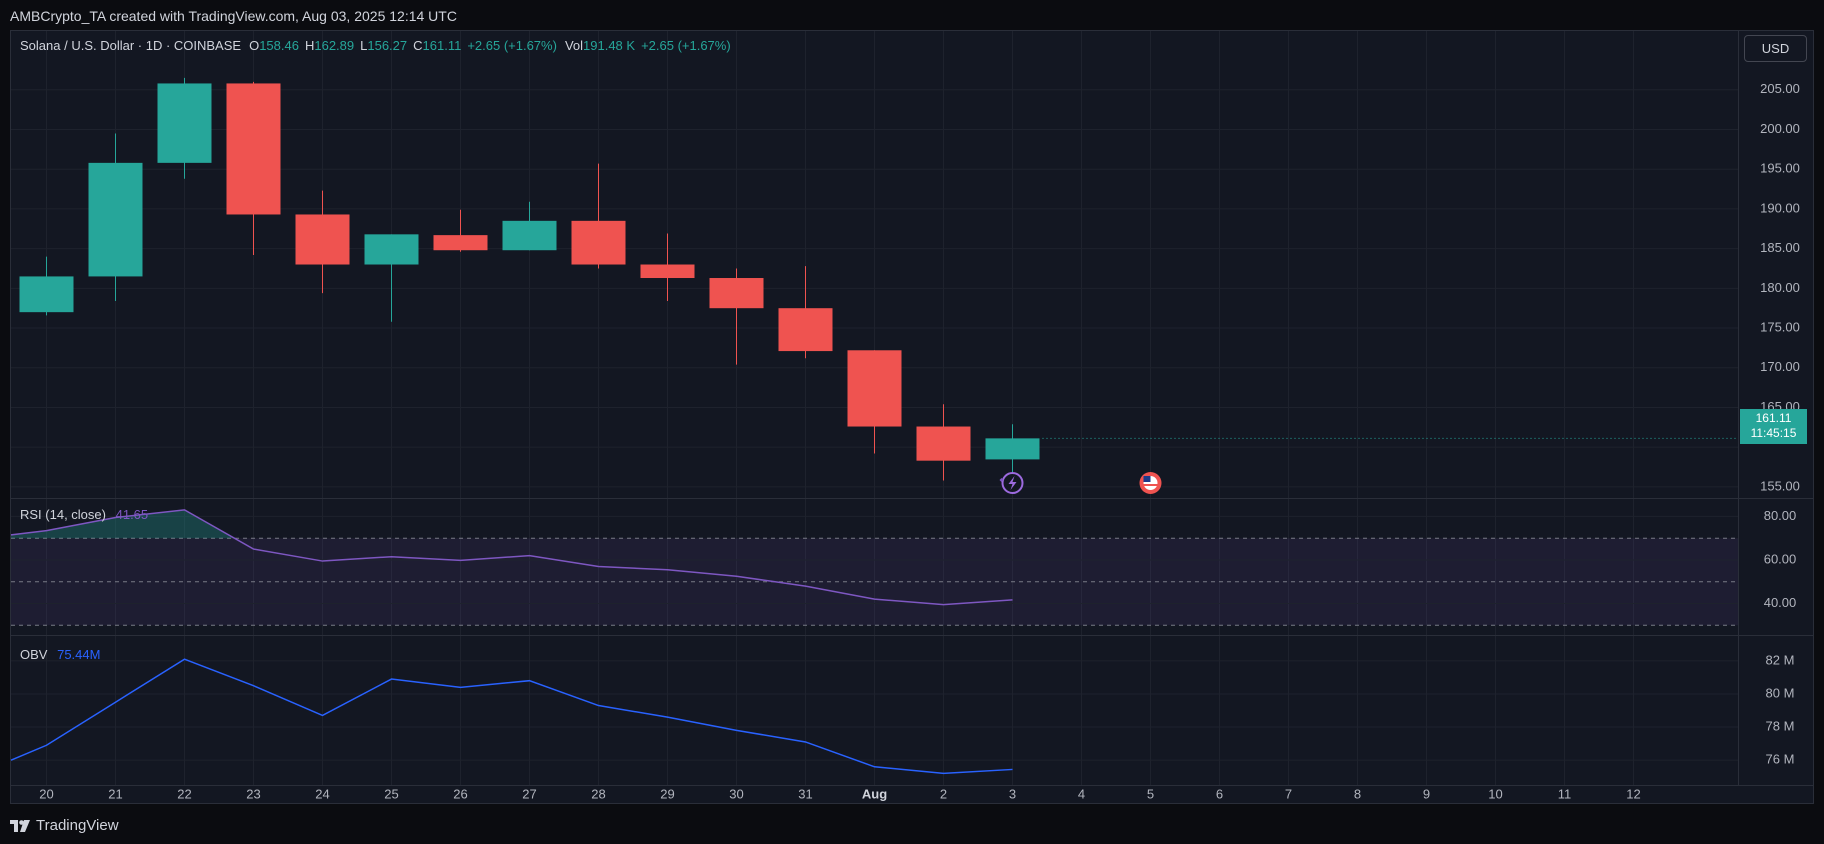 The height and width of the screenshot is (844, 1824). Describe the element at coordinates (391, 793) in the screenshot. I see `x-axis-tick-label: 25` at that location.